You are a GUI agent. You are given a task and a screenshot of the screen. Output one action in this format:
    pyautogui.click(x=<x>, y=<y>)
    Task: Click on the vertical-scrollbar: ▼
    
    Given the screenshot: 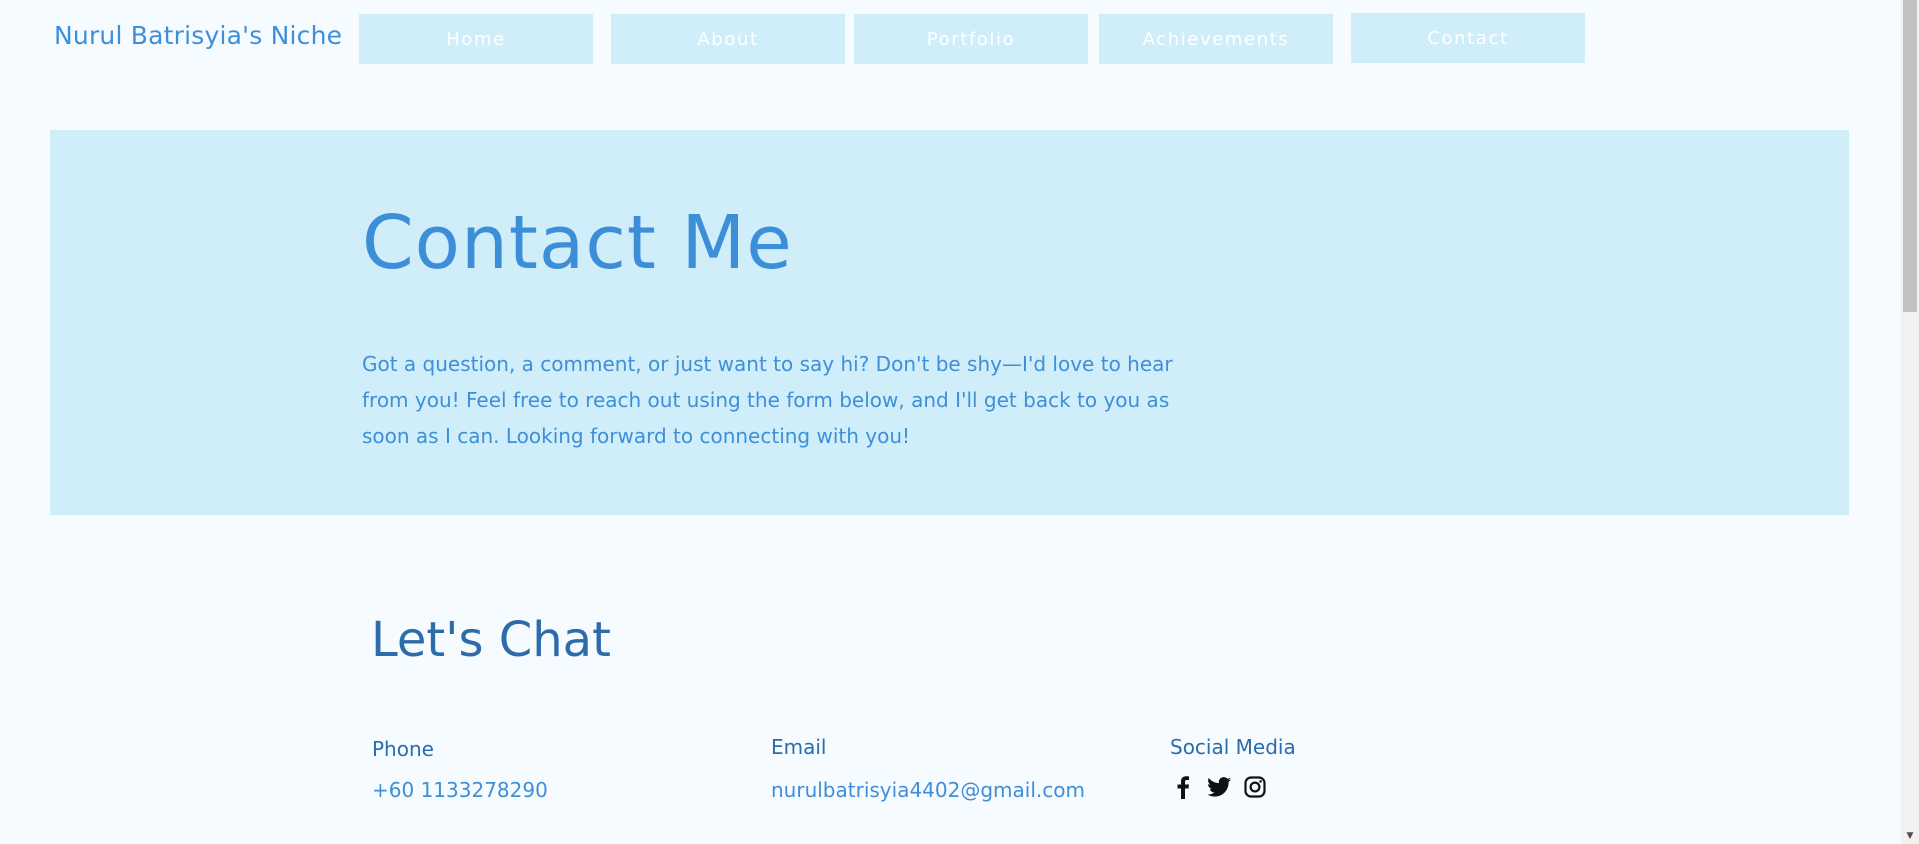 What is the action you would take?
    pyautogui.click(x=1910, y=422)
    